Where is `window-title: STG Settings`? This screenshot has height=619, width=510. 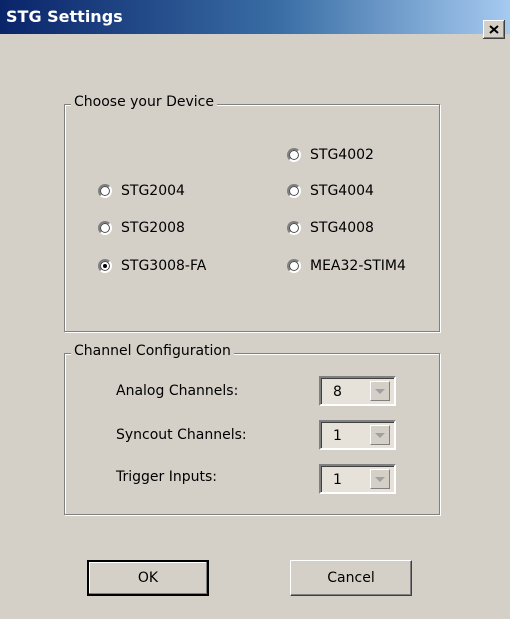
window-title: STG Settings is located at coordinates (64, 16).